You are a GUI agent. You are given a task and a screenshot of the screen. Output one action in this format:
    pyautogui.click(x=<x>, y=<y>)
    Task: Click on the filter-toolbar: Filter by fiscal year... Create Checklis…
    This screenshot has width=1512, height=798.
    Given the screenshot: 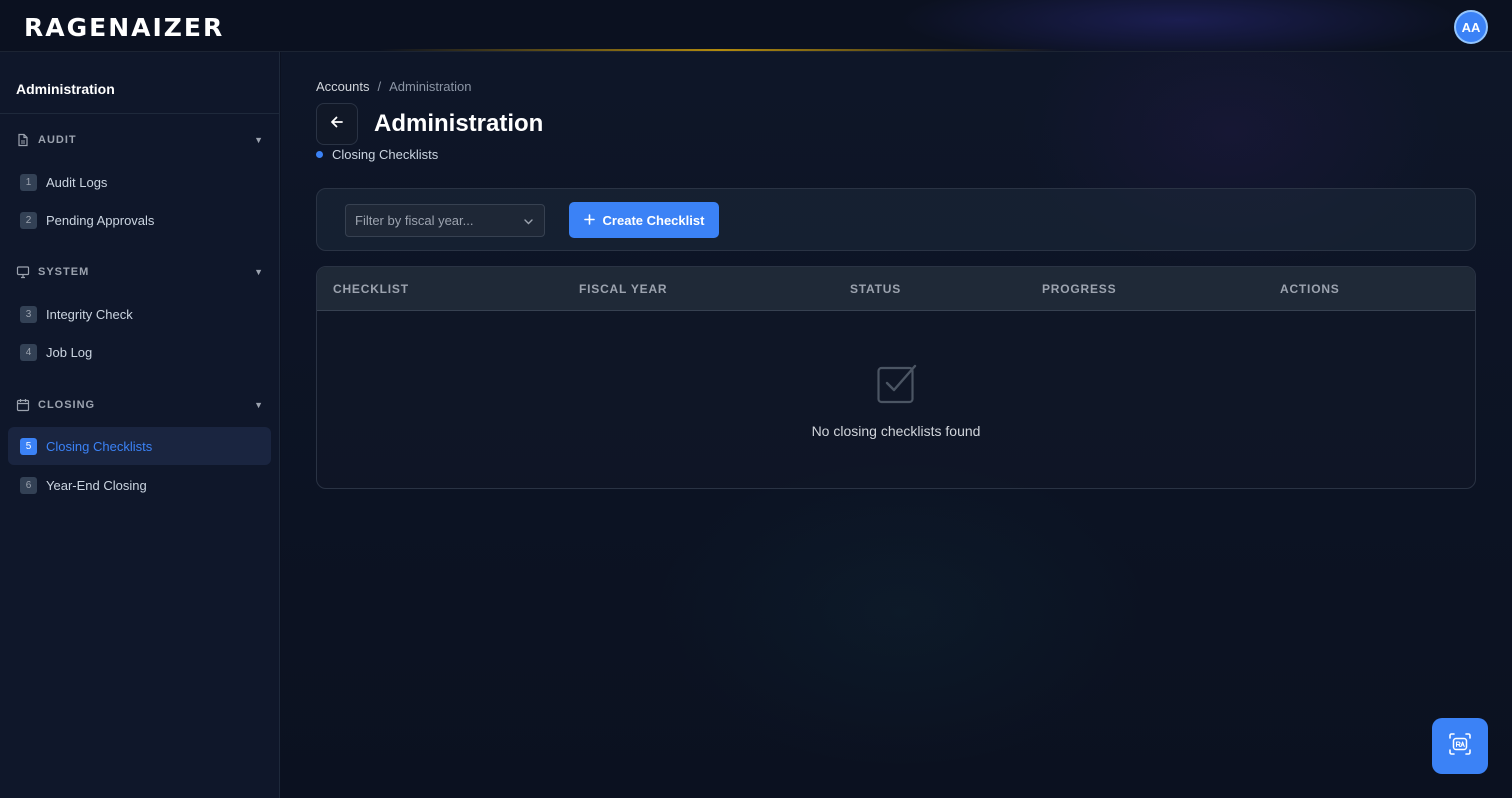 What is the action you would take?
    pyautogui.click(x=896, y=219)
    